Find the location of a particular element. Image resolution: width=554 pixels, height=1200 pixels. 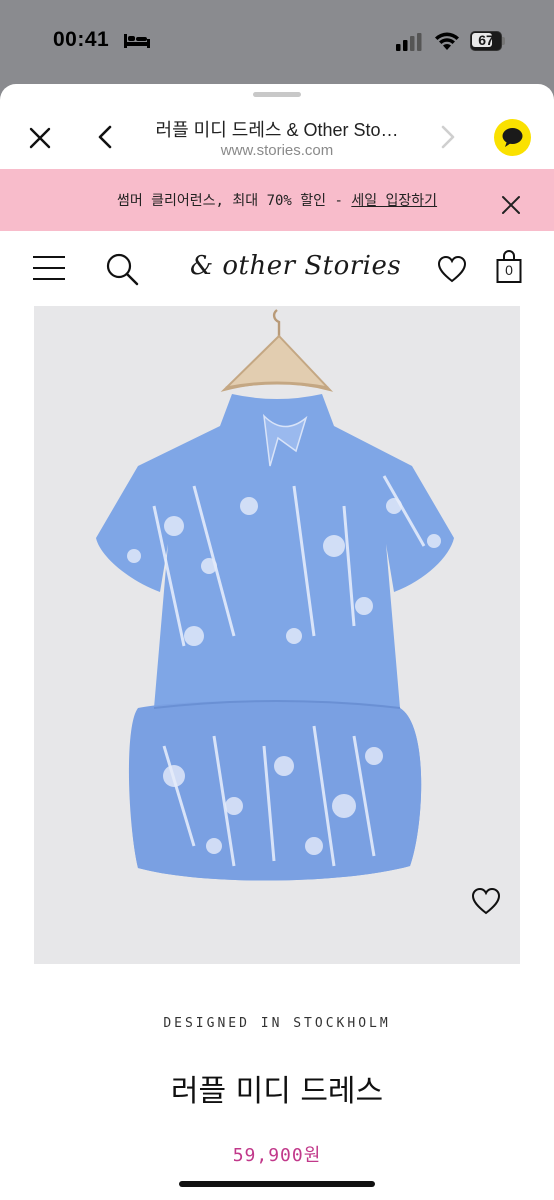

search-icon is located at coordinates (122, 269).